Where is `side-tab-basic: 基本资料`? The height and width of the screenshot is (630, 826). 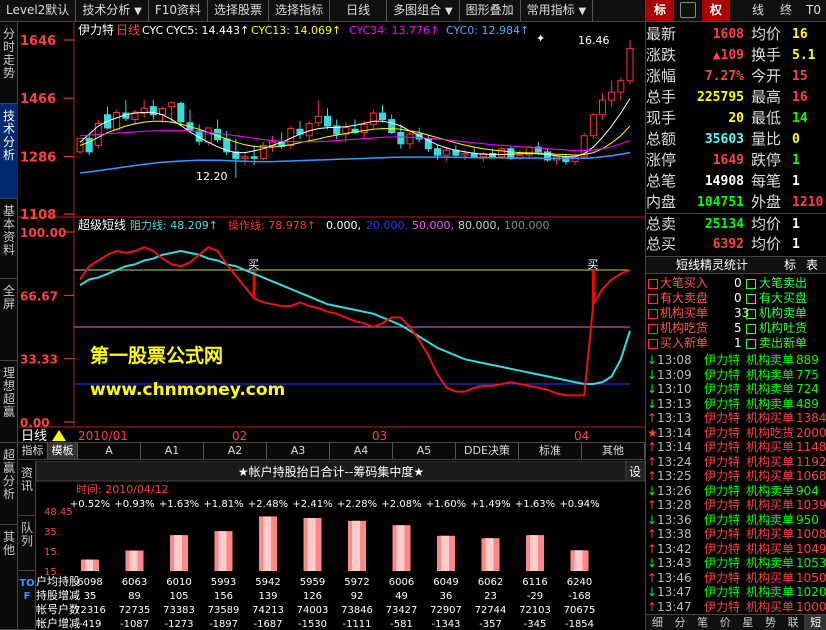 side-tab-basic: 基本资料 is located at coordinates (9, 239).